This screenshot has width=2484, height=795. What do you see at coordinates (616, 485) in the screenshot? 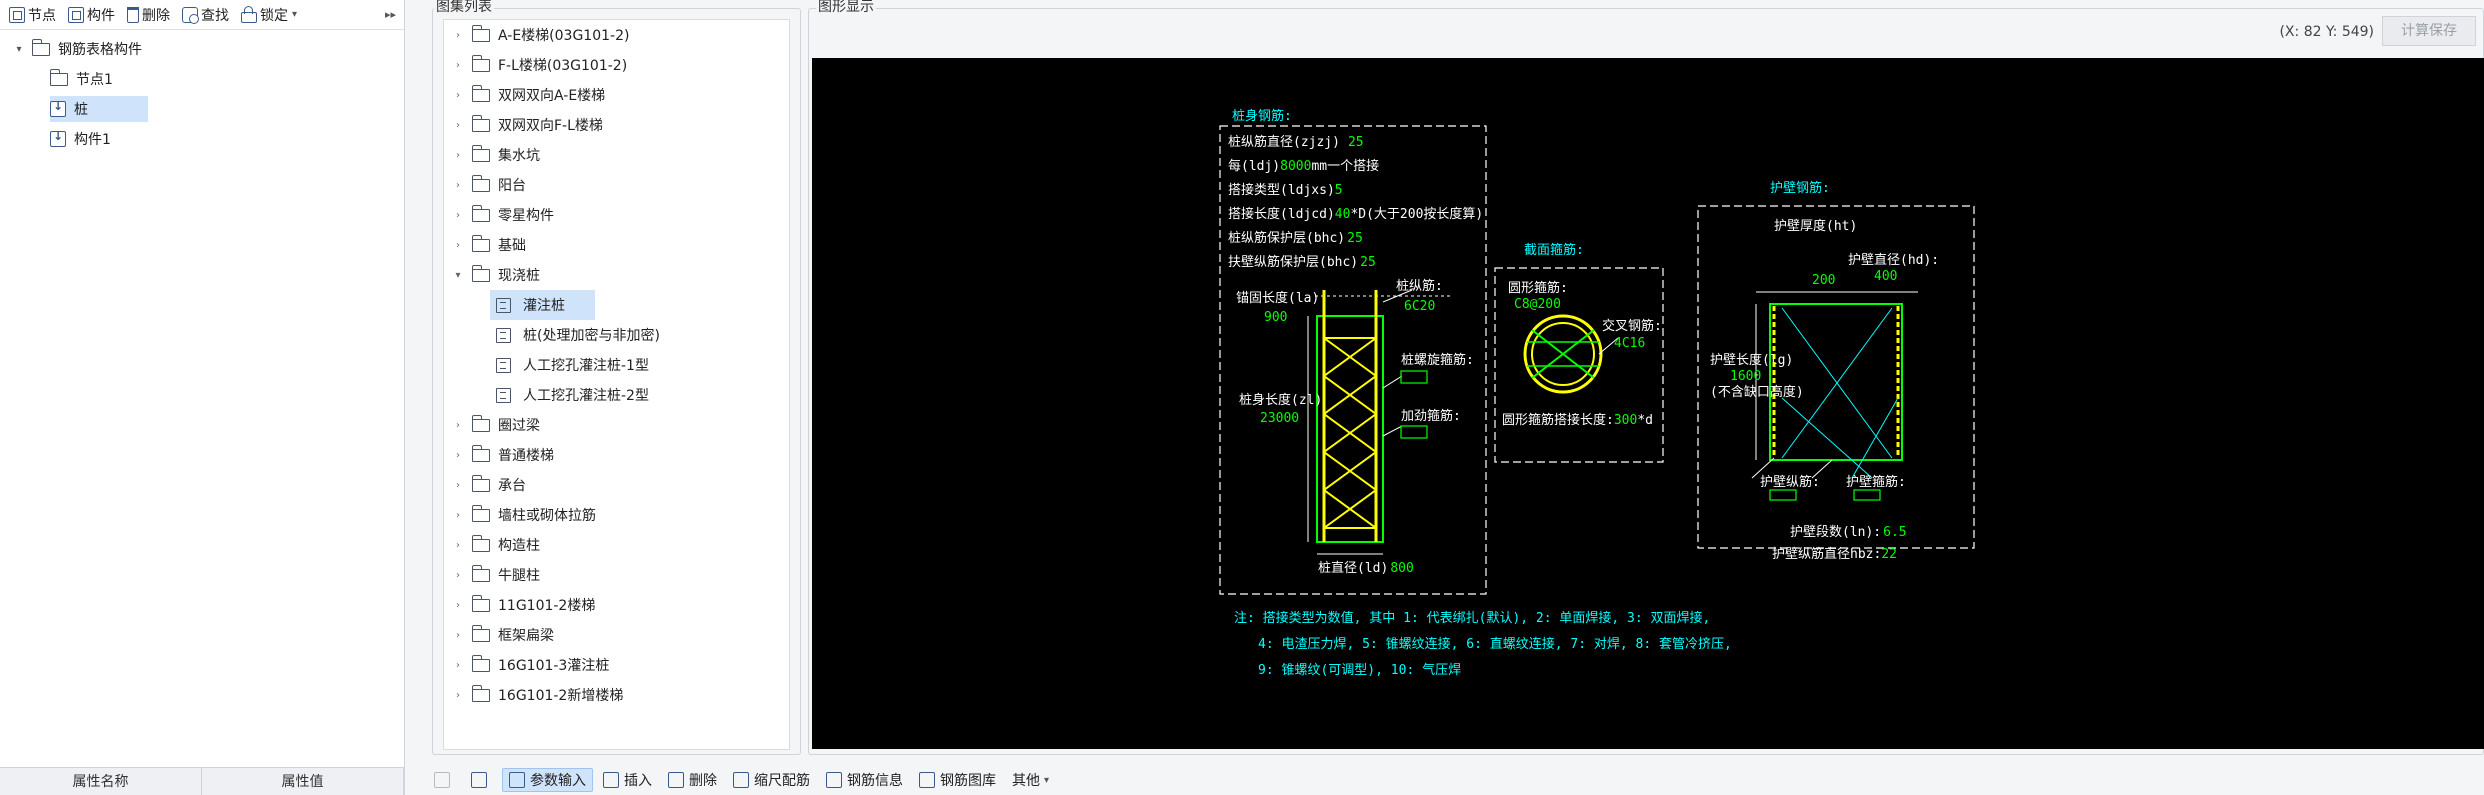
I see `atlas-folder: › 承台` at bounding box center [616, 485].